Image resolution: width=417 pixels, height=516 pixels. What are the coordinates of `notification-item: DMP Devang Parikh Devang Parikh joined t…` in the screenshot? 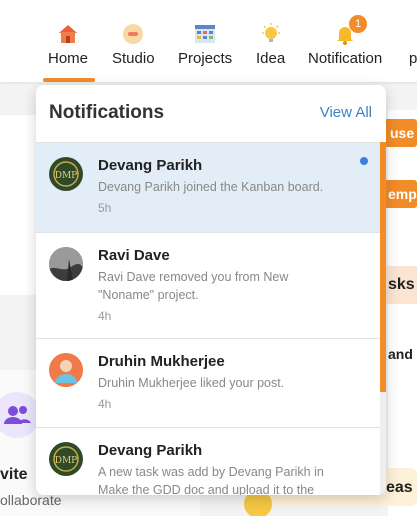 It's located at (211, 187).